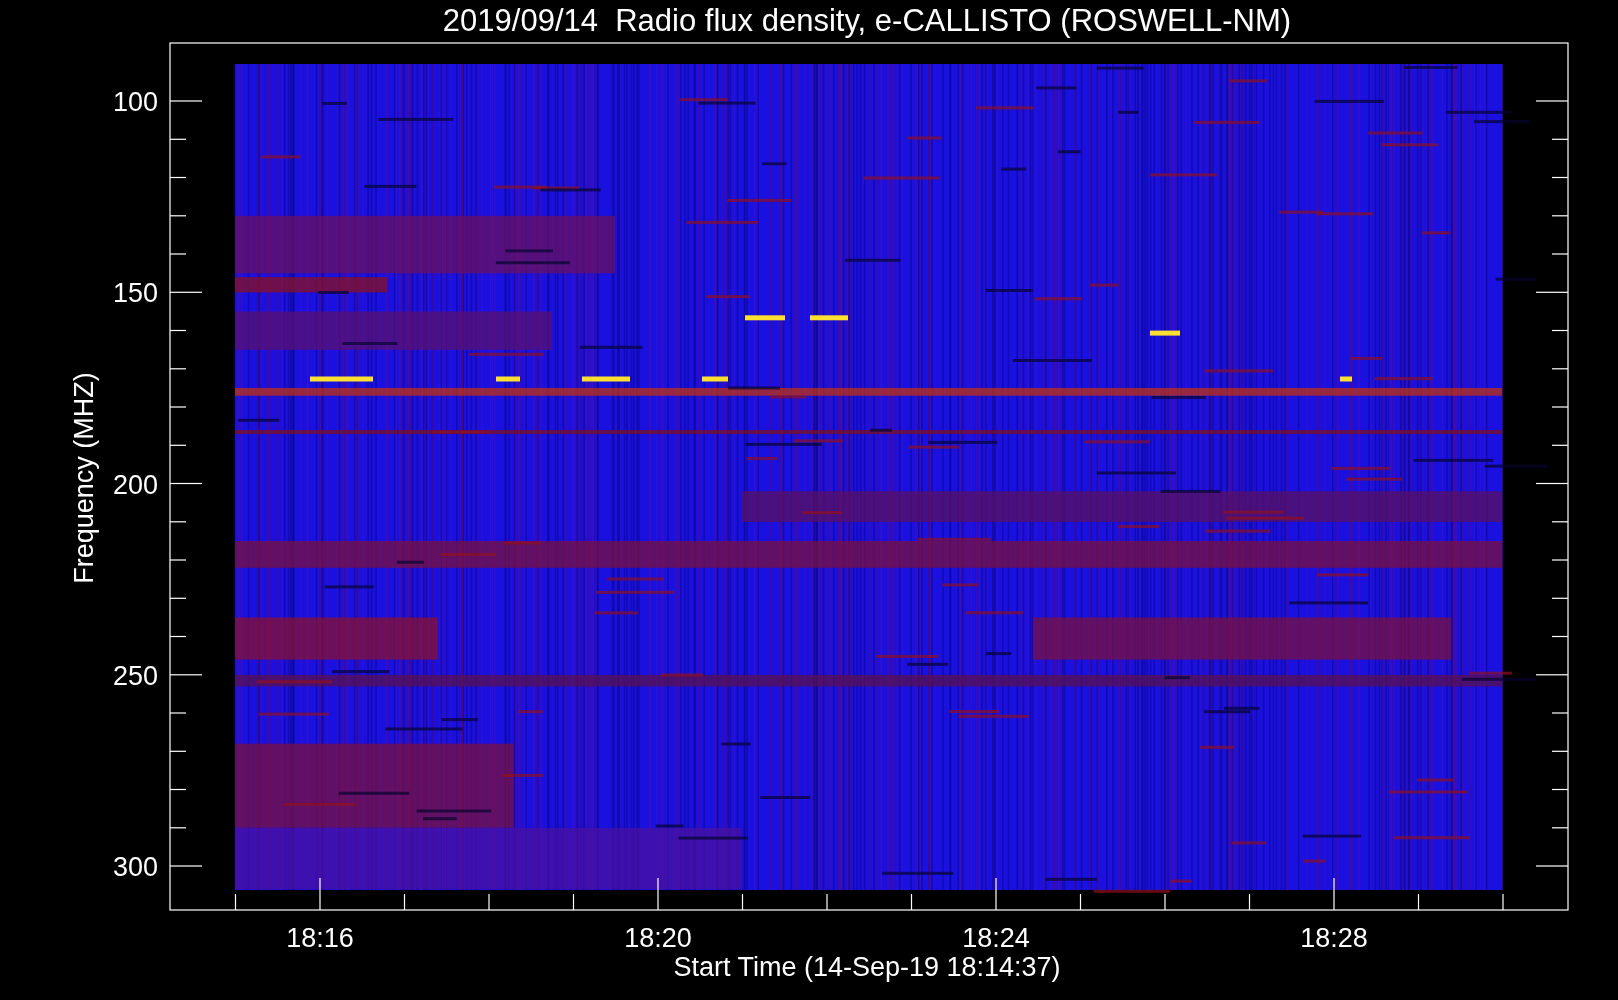 The image size is (1618, 1000). What do you see at coordinates (135, 102) in the screenshot?
I see `y-tick-label: 100` at bounding box center [135, 102].